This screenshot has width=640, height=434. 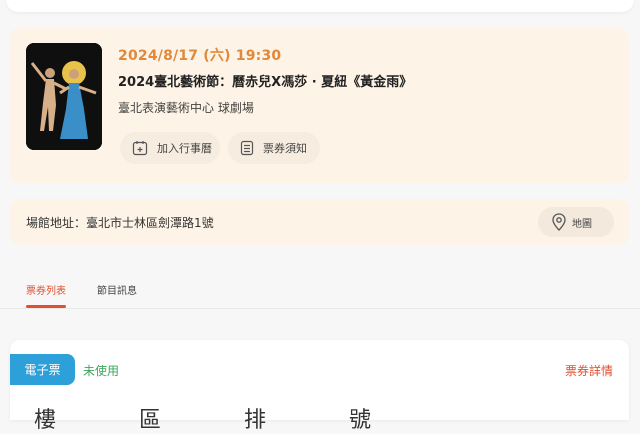 I want to click on venue-address-card: 場館地址：臺北市士林區劍潭路1號 地圖, so click(x=319, y=222).